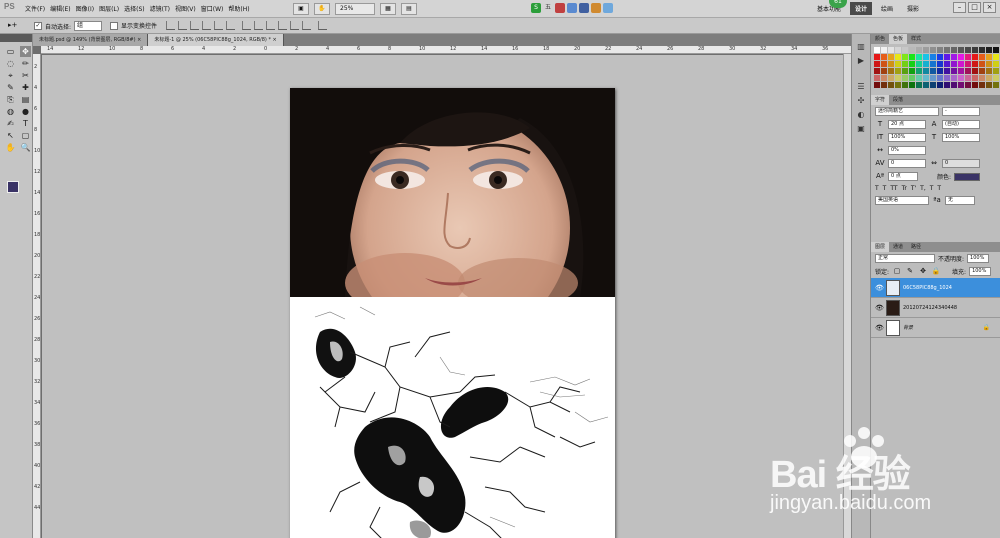 The image size is (1000, 538). What do you see at coordinates (978, 258) in the screenshot?
I see `opacity-field: 100%` at bounding box center [978, 258].